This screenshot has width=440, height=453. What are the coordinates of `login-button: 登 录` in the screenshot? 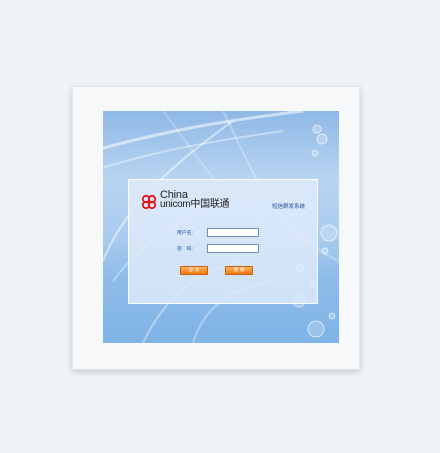 It's located at (194, 270).